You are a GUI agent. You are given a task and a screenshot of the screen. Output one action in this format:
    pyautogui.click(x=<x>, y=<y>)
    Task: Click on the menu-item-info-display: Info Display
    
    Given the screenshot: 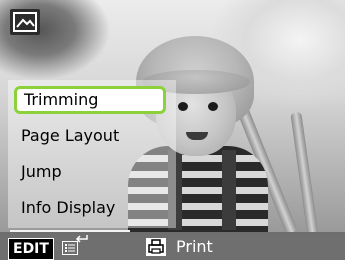 What is the action you would take?
    pyautogui.click(x=90, y=208)
    